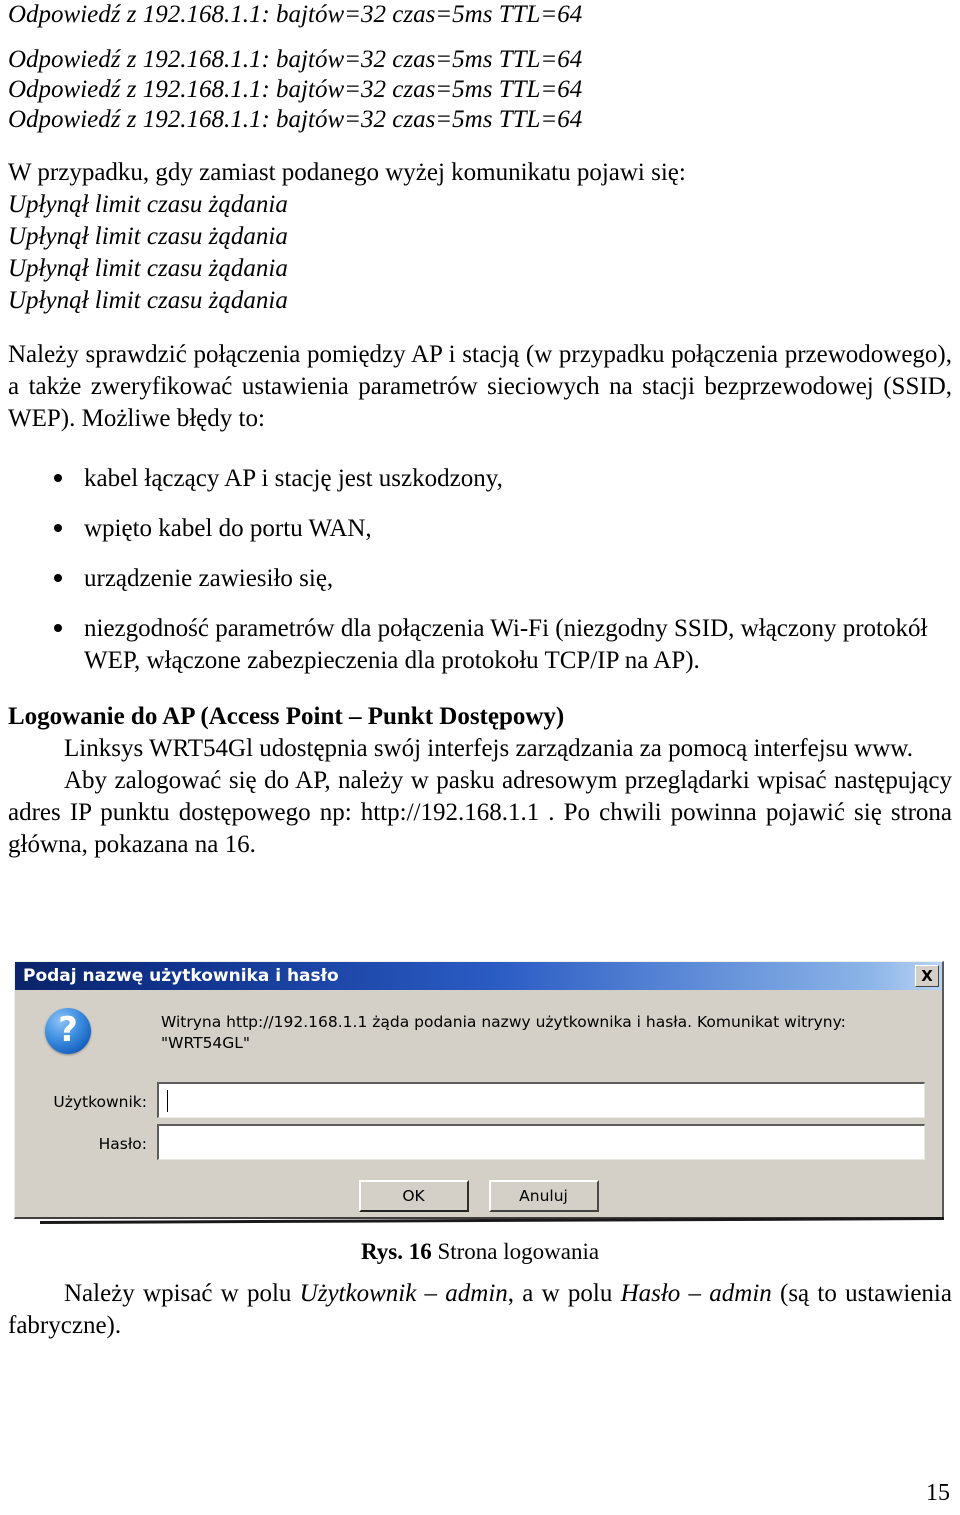  I want to click on ok-button: OK, so click(413, 1196).